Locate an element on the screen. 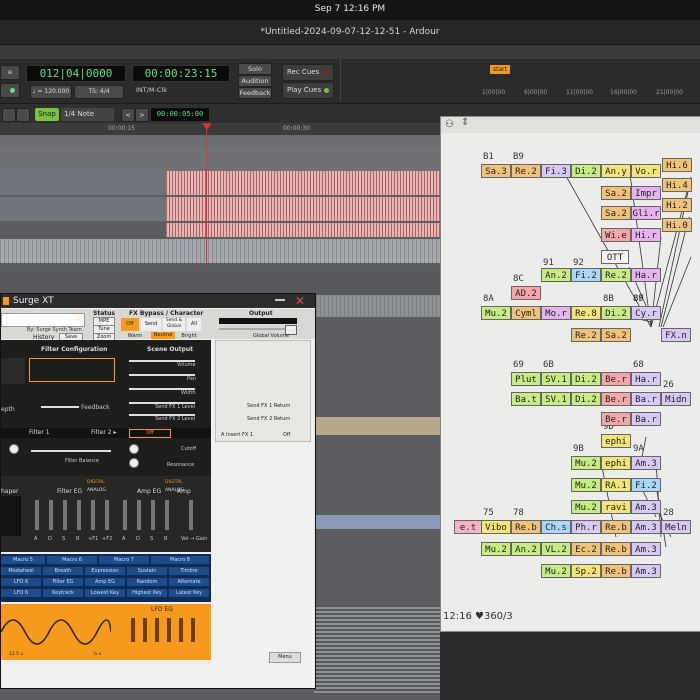  patch-node: Hi.2 is located at coordinates (677, 205).